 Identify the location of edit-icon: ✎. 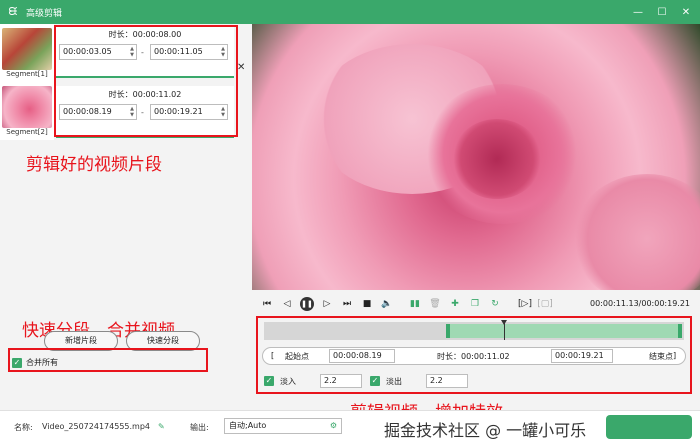
(161, 426).